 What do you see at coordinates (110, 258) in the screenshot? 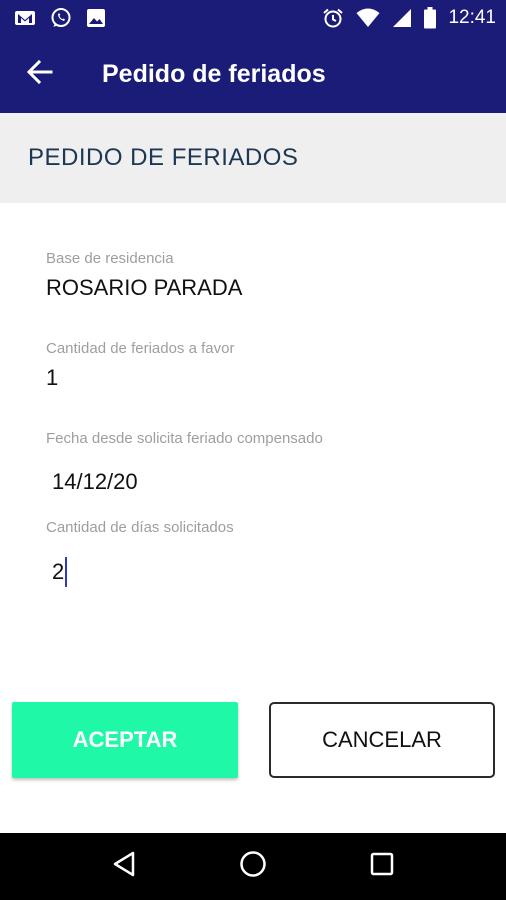
I see `base-residencia-label: Base de residencia` at bounding box center [110, 258].